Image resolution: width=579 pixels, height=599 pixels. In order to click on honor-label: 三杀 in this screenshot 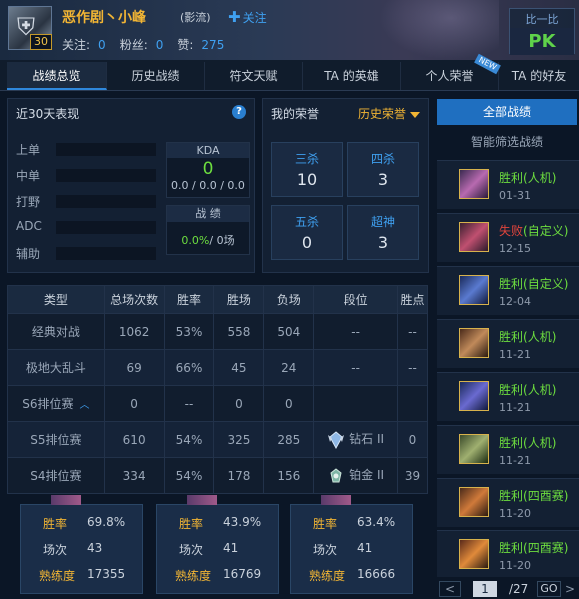, I will do `click(306, 159)`.